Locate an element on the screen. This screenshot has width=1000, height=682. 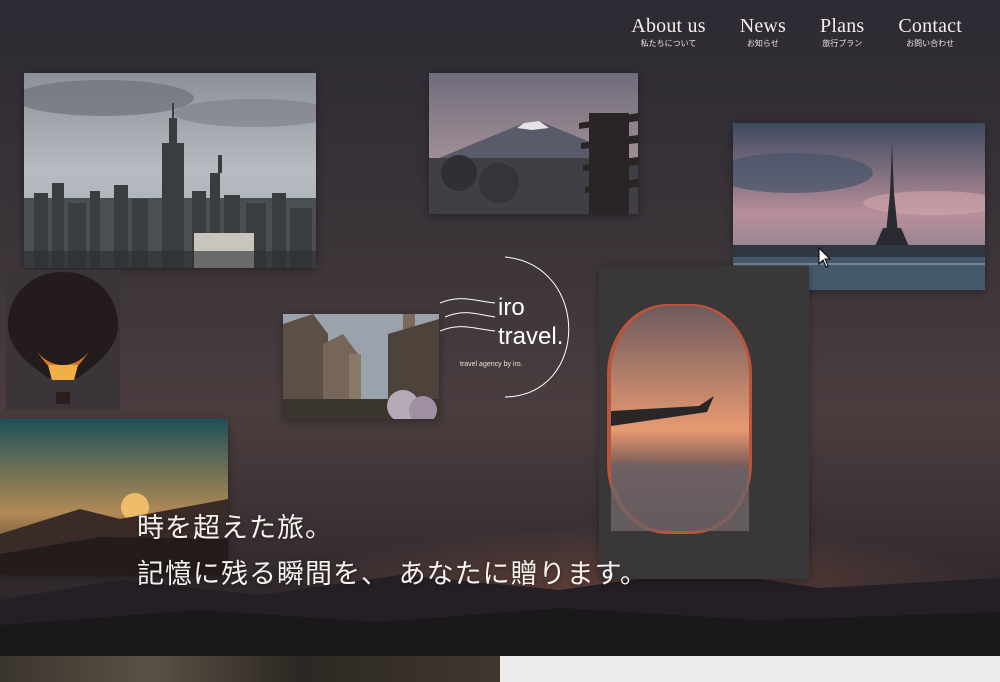
nav-plans: Plans 旅行プラン is located at coordinates (842, 32).